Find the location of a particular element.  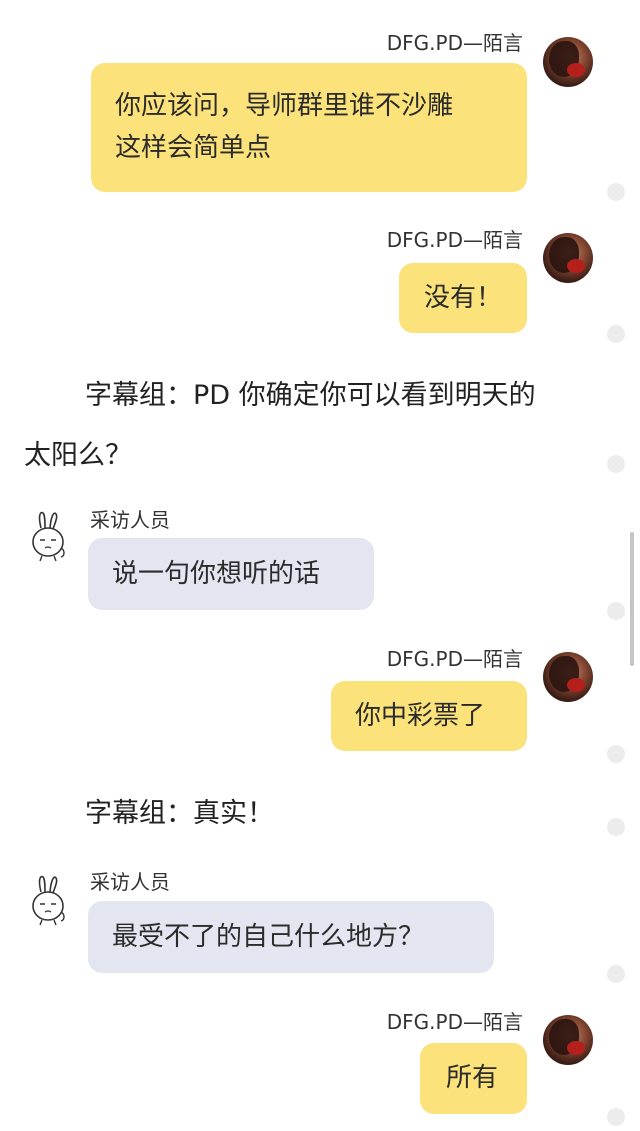

message-bubble: 最受不了的自己什么地方？ is located at coordinates (291, 937).